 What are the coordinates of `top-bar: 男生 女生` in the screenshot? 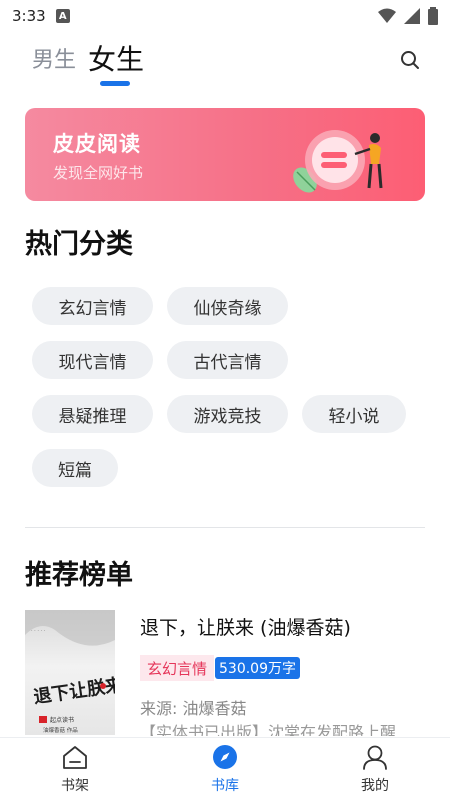 It's located at (225, 61).